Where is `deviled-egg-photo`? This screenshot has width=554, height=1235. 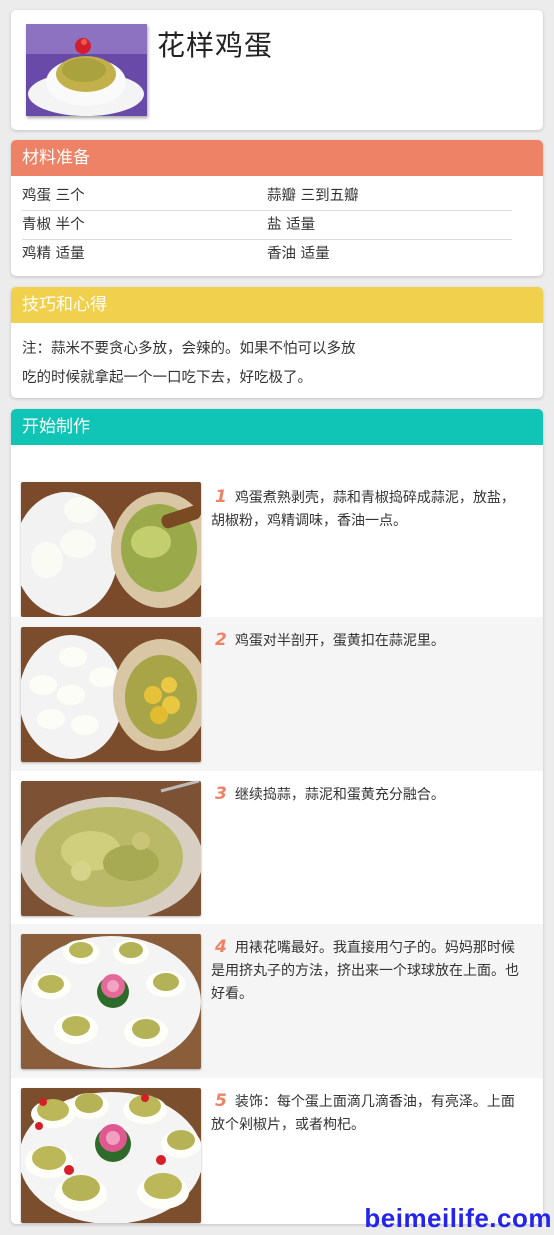 deviled-egg-photo is located at coordinates (86, 70).